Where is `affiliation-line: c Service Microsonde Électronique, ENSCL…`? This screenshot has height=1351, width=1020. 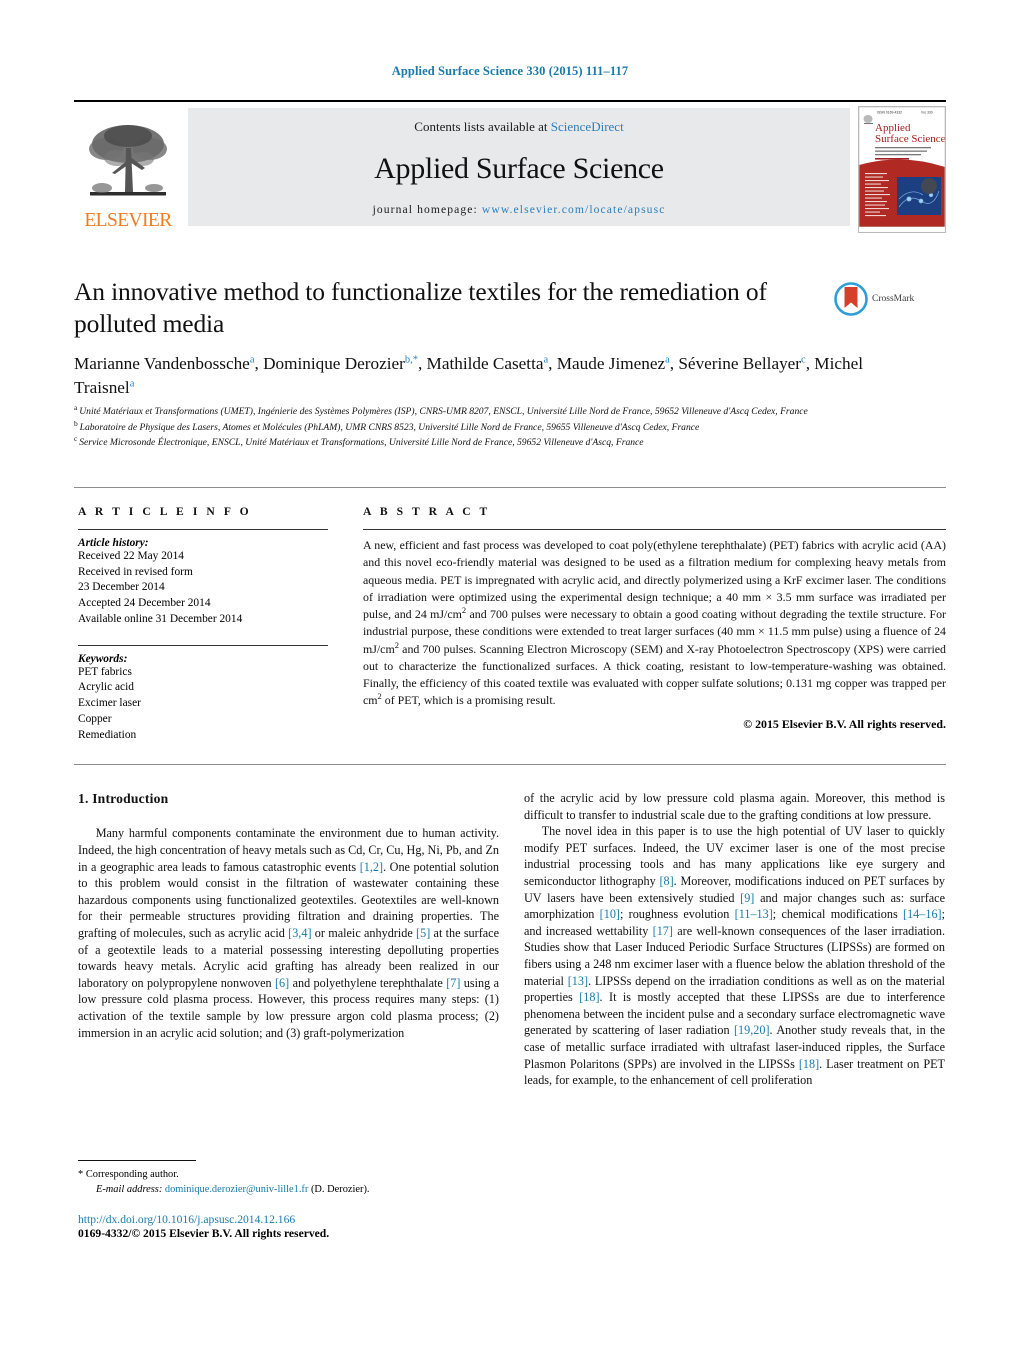
affiliation-line: c Service Microsonde Électronique, ENSCL… is located at coordinates (359, 441).